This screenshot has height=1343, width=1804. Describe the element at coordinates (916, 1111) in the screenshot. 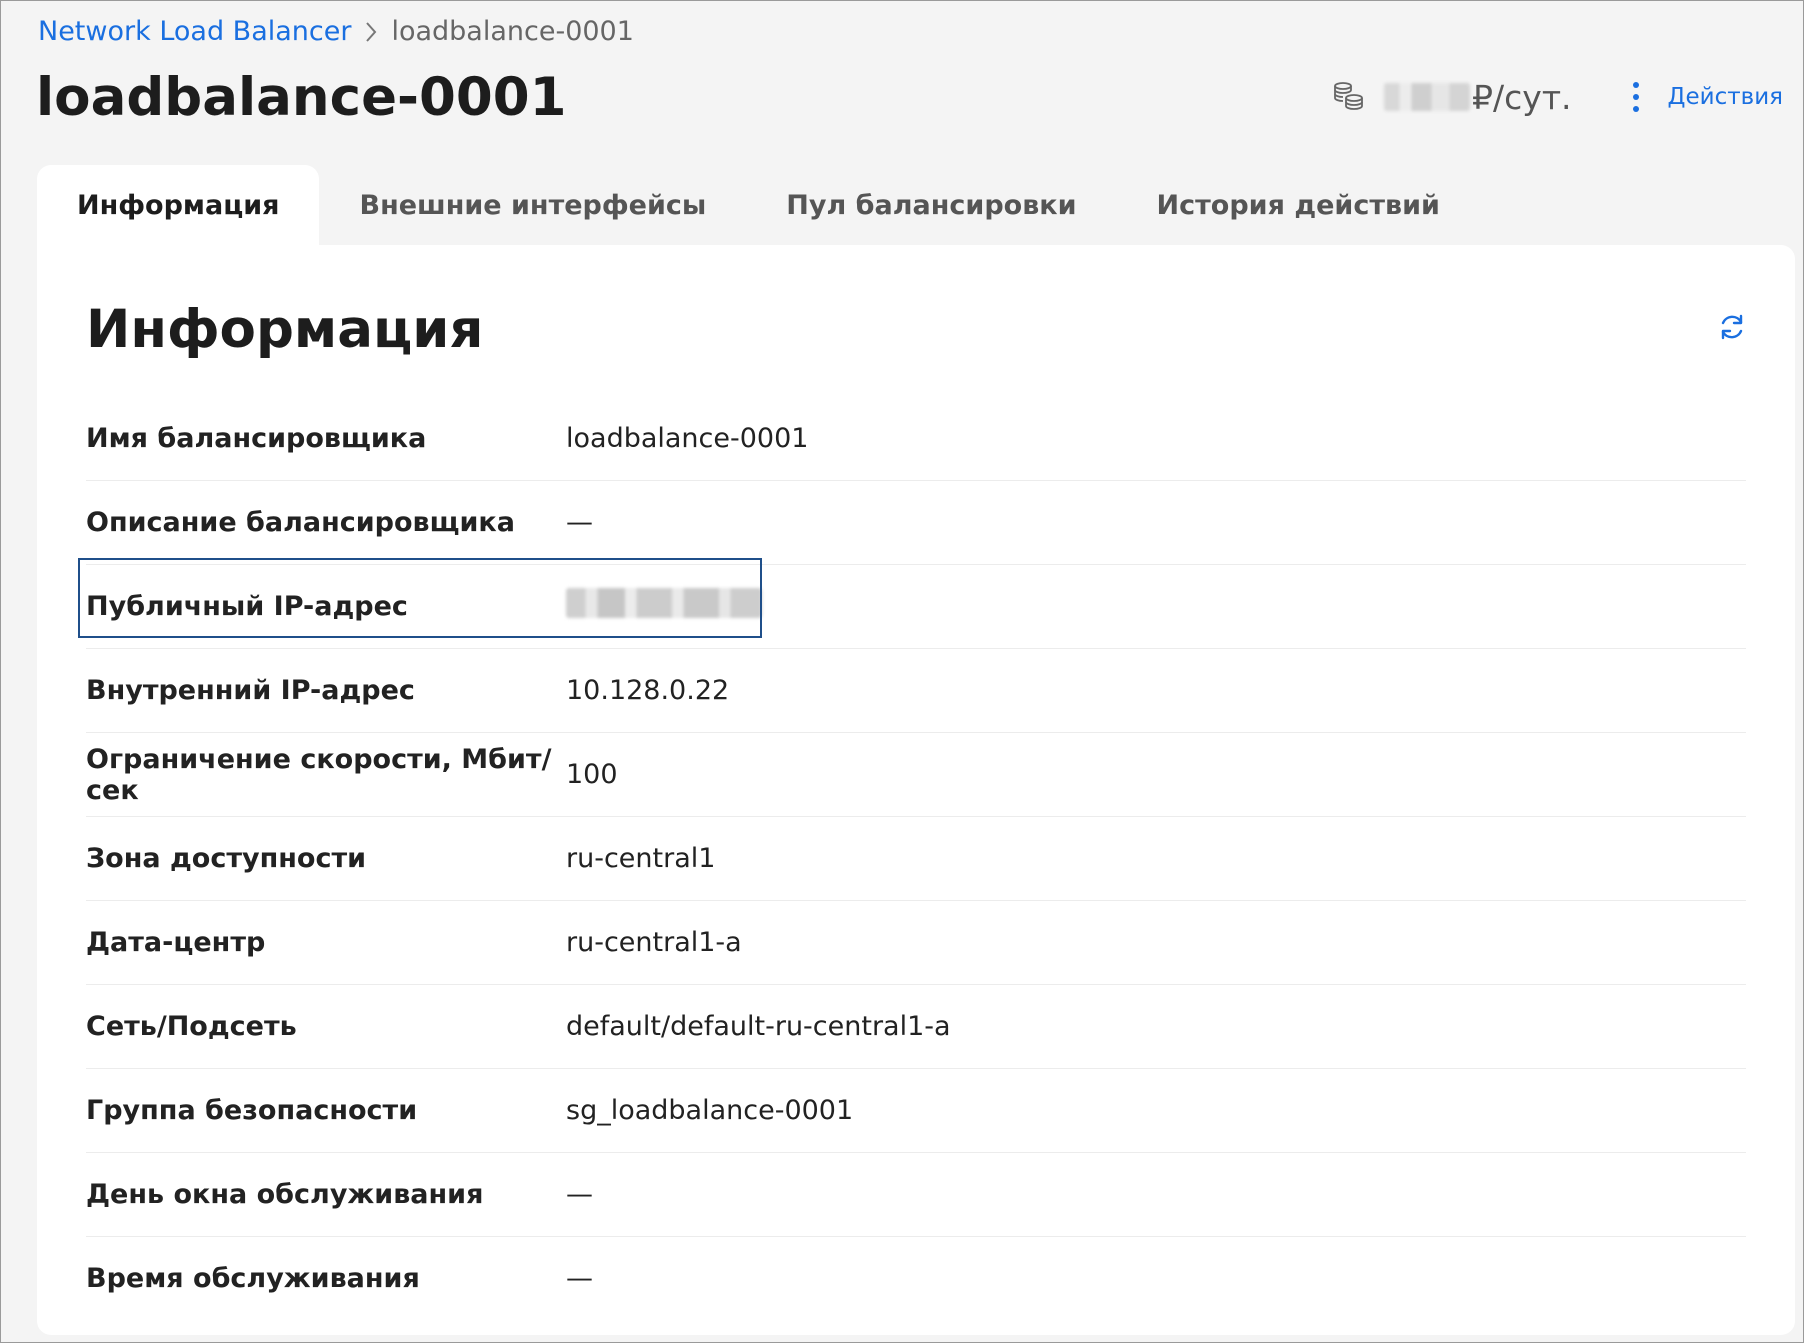

I see `info-row-security-group: Группа безопасности sg_loadbalance-0001` at that location.